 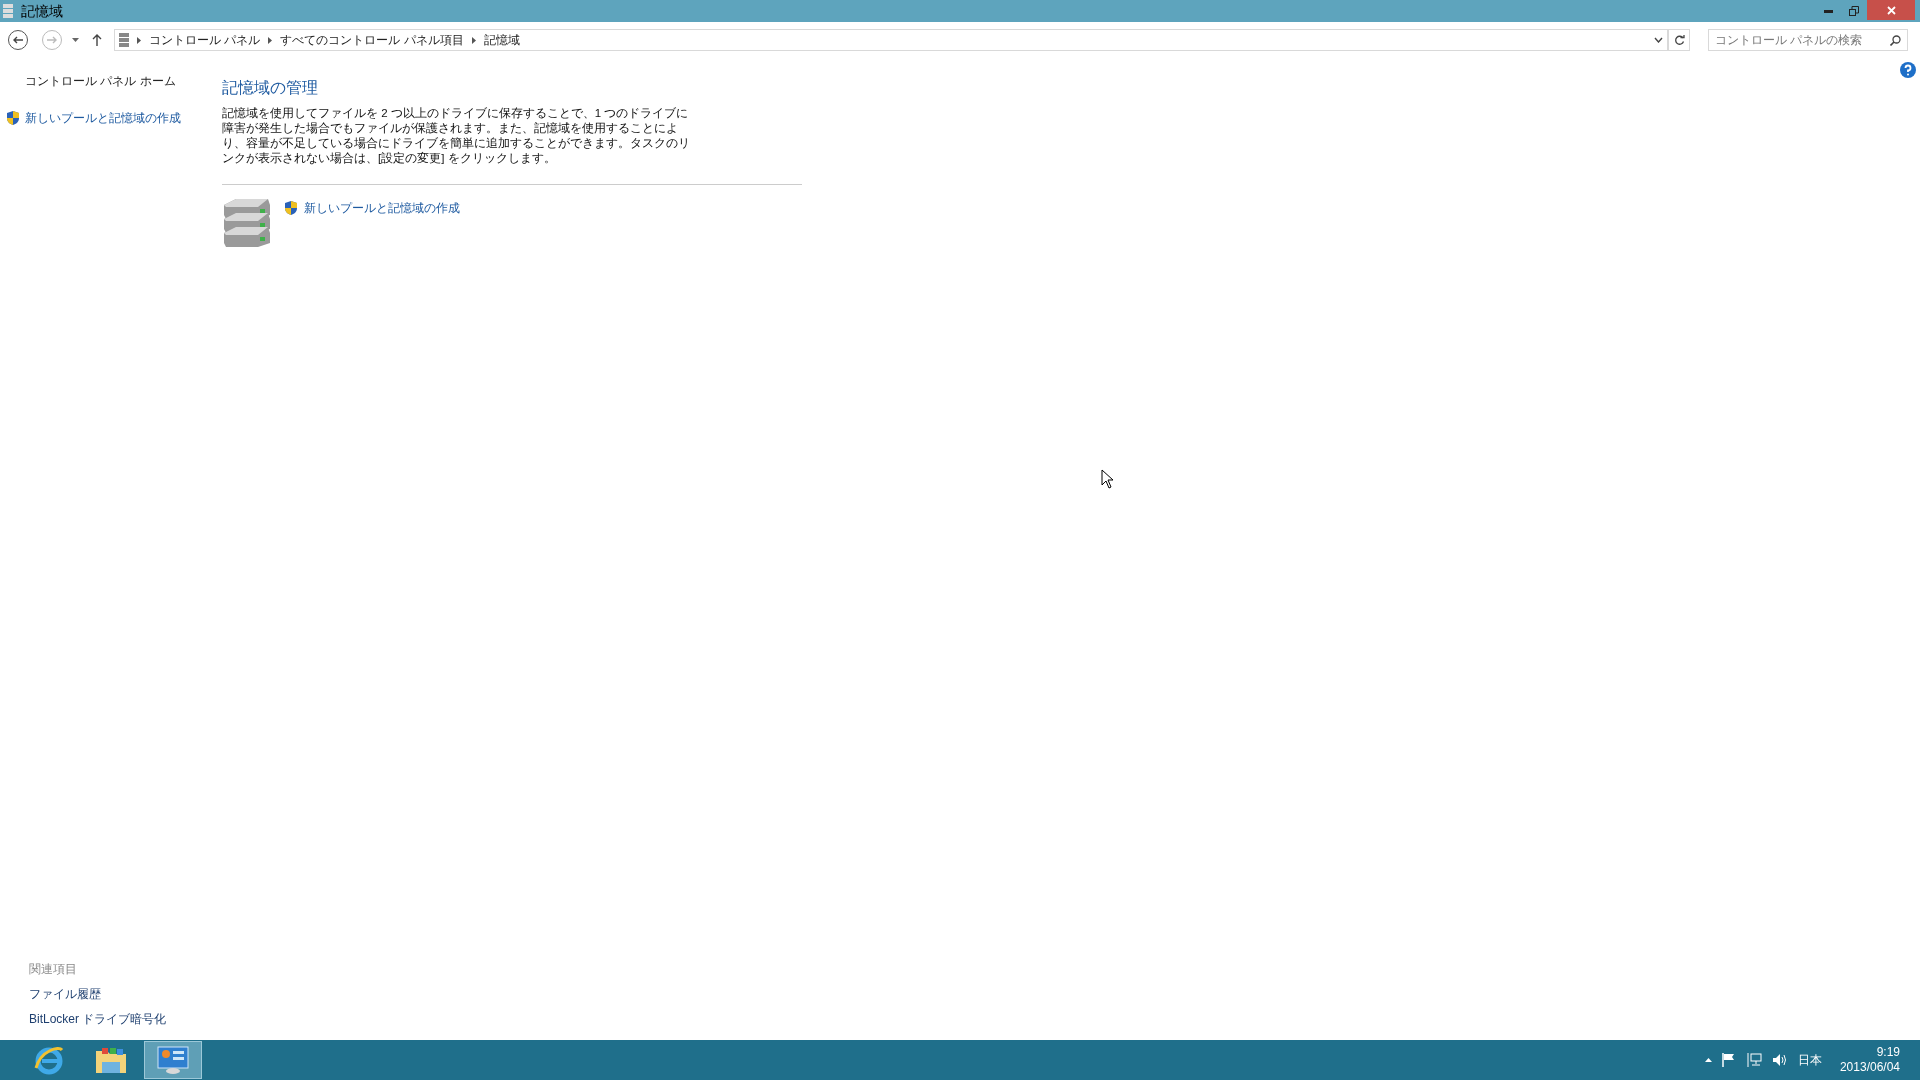 I want to click on caret-icon, so click(x=75, y=40).